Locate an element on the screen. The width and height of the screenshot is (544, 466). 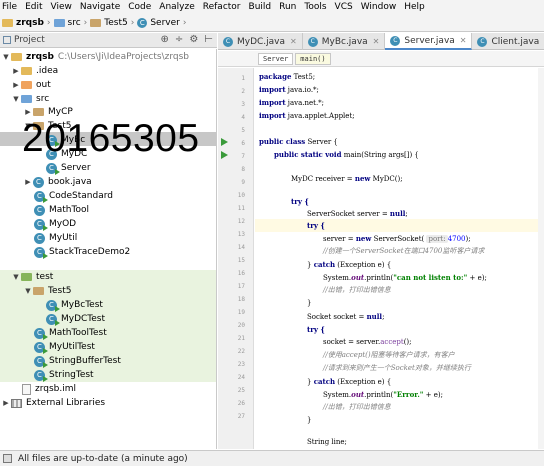
hide-icon: ⊢ is located at coordinates (208, 39).